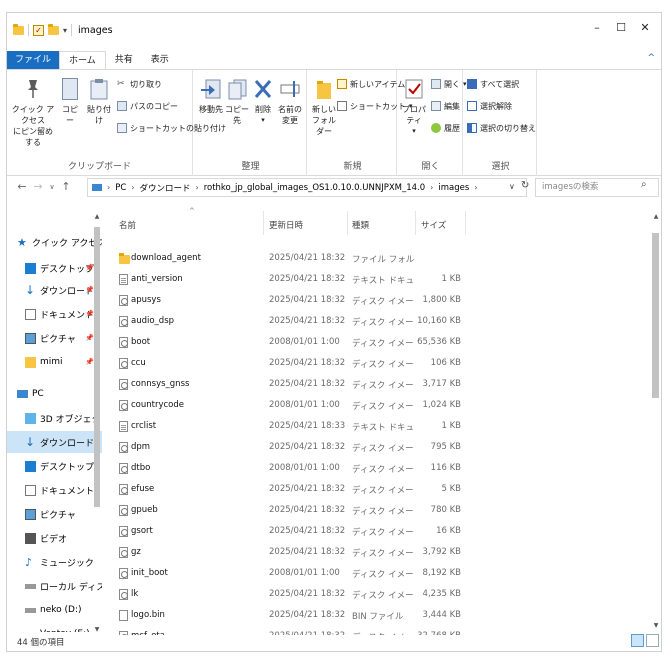  What do you see at coordinates (38, 30) in the screenshot?
I see `properties-qa-icon: ✓` at bounding box center [38, 30].